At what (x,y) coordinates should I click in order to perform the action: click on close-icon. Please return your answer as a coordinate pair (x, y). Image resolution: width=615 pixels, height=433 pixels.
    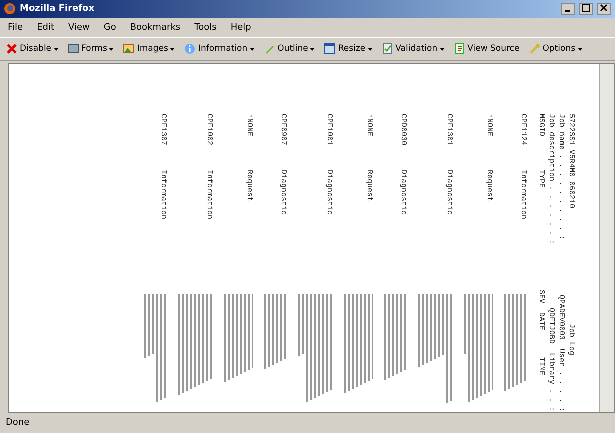
    Looking at the image, I should click on (604, 8).